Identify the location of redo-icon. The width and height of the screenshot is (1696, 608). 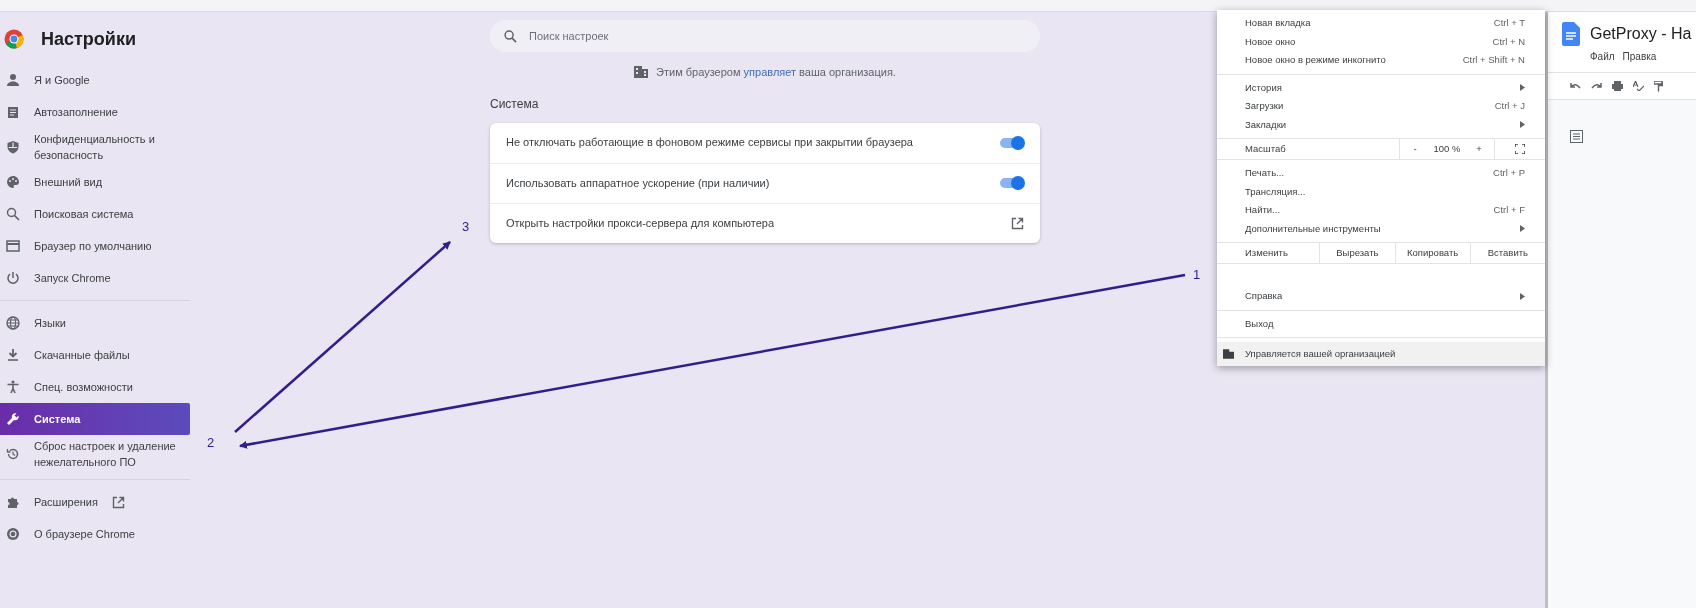
(1596, 86).